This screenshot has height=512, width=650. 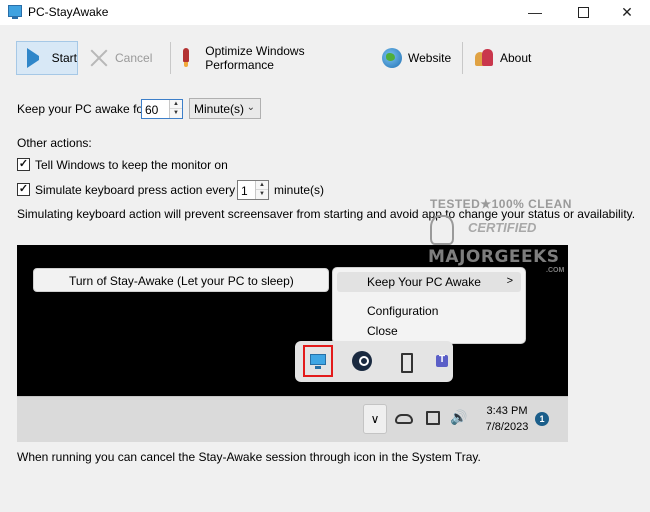 I want to click on about-button: About, so click(x=506, y=58).